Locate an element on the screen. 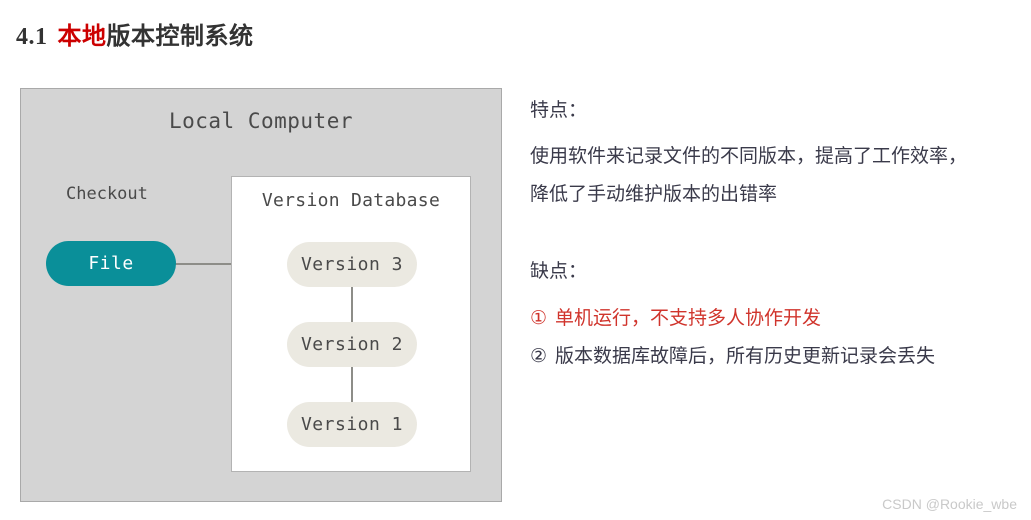 The width and height of the screenshot is (1031, 520). connector-version2-to-version1 is located at coordinates (352, 384).